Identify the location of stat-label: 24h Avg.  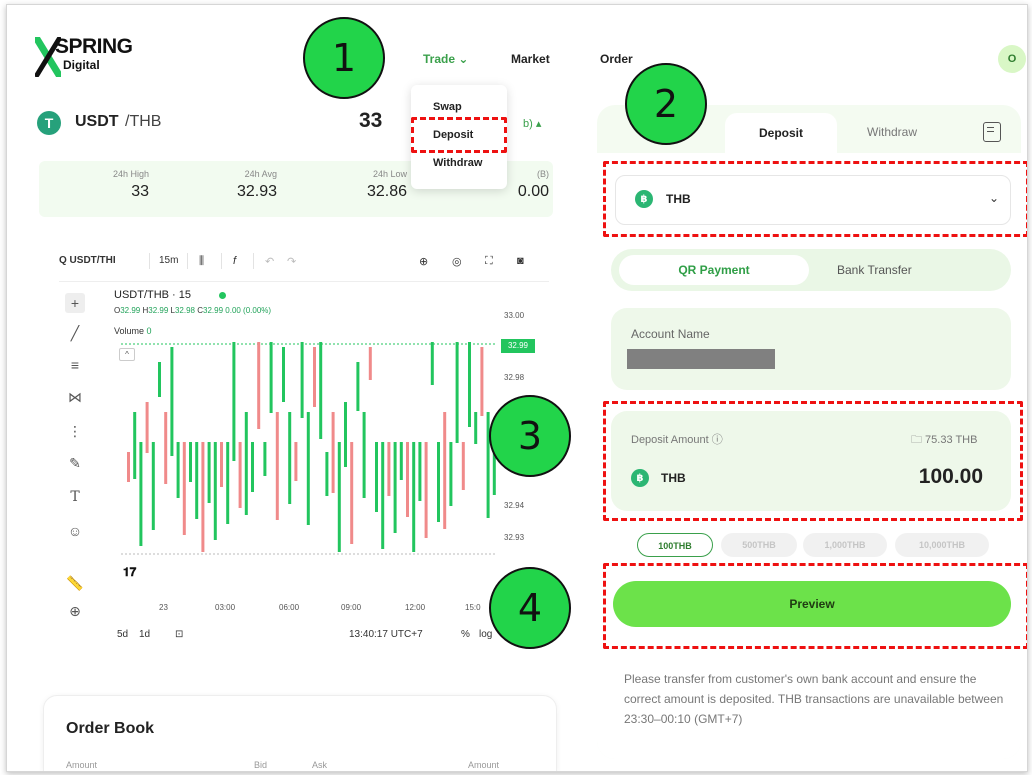
(260, 174).